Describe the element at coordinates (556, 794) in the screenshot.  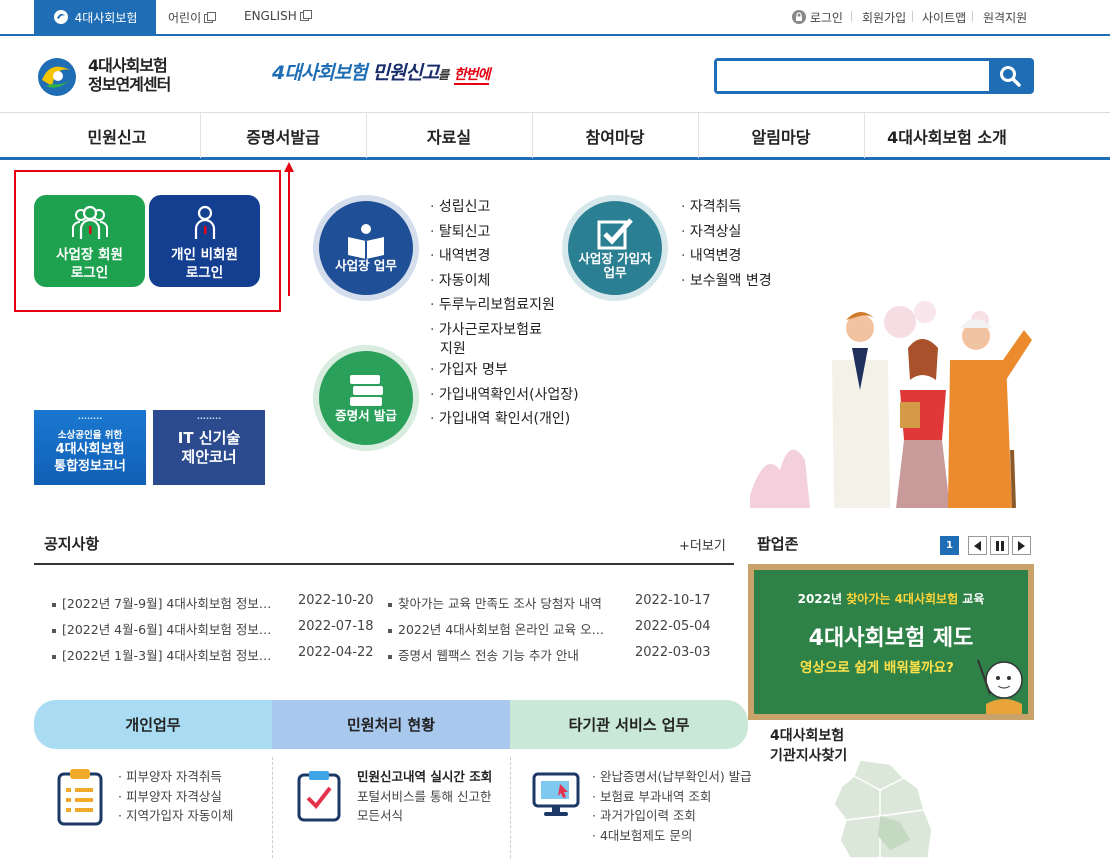
I see `monitor-icon` at that location.